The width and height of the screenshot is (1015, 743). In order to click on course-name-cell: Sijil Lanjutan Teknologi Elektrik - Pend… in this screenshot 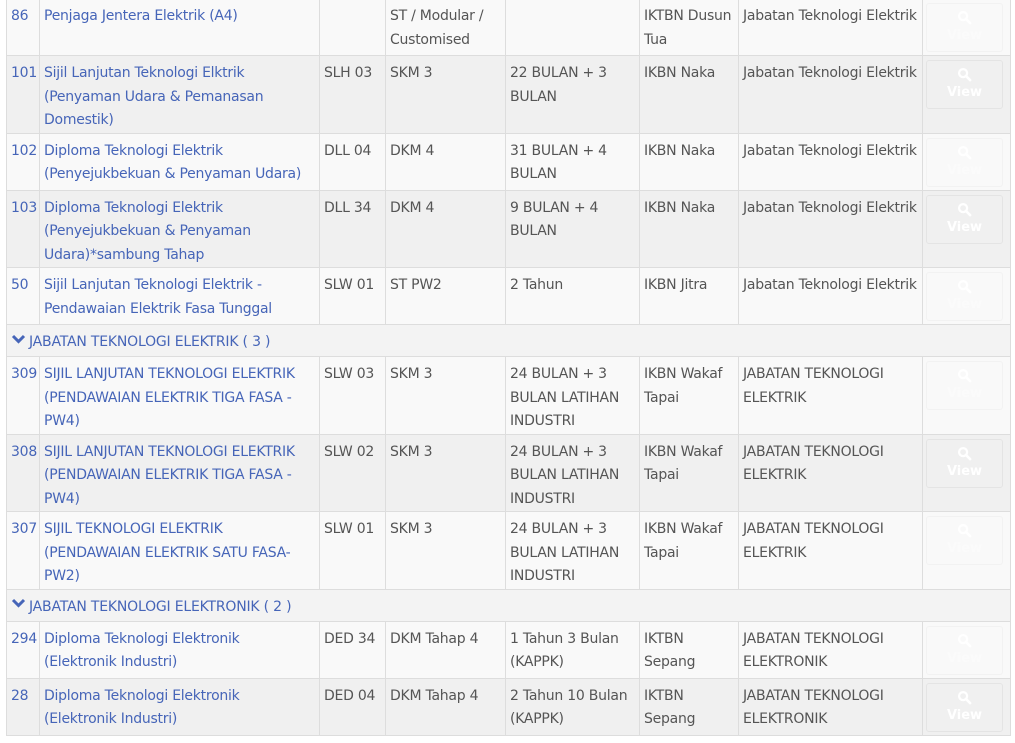, I will do `click(179, 296)`.